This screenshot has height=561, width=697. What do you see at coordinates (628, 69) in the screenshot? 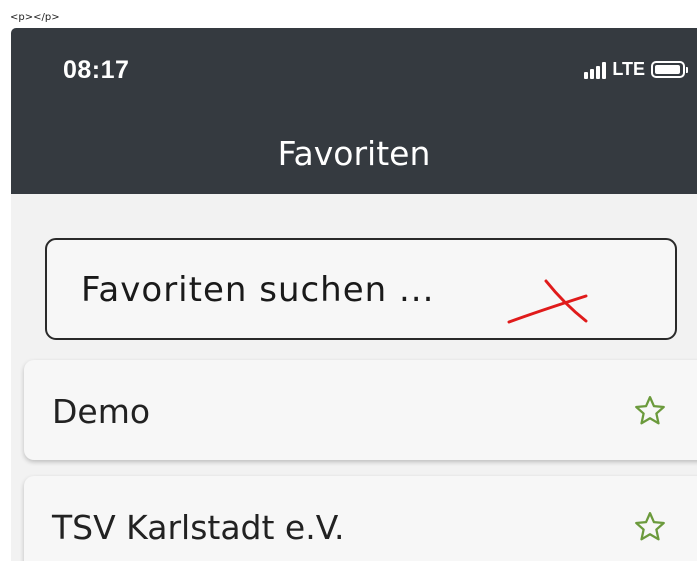
I see `network-label: LTE` at bounding box center [628, 69].